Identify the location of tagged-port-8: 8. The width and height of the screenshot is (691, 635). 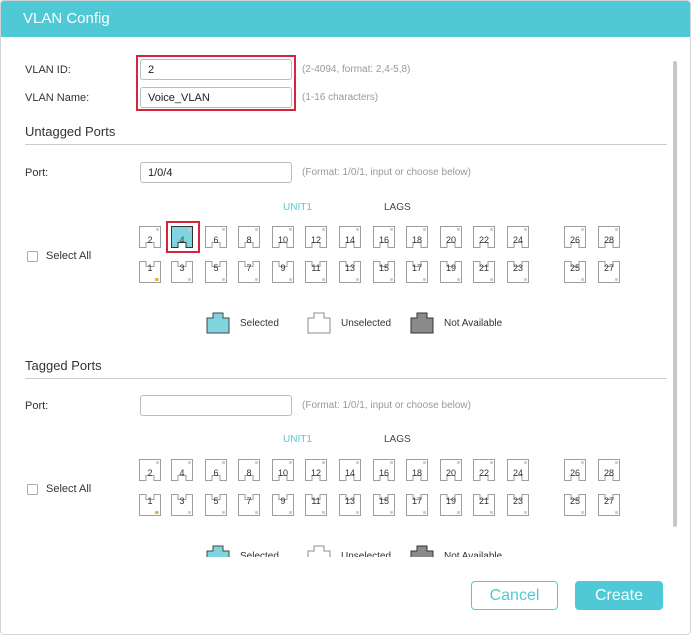
(249, 470).